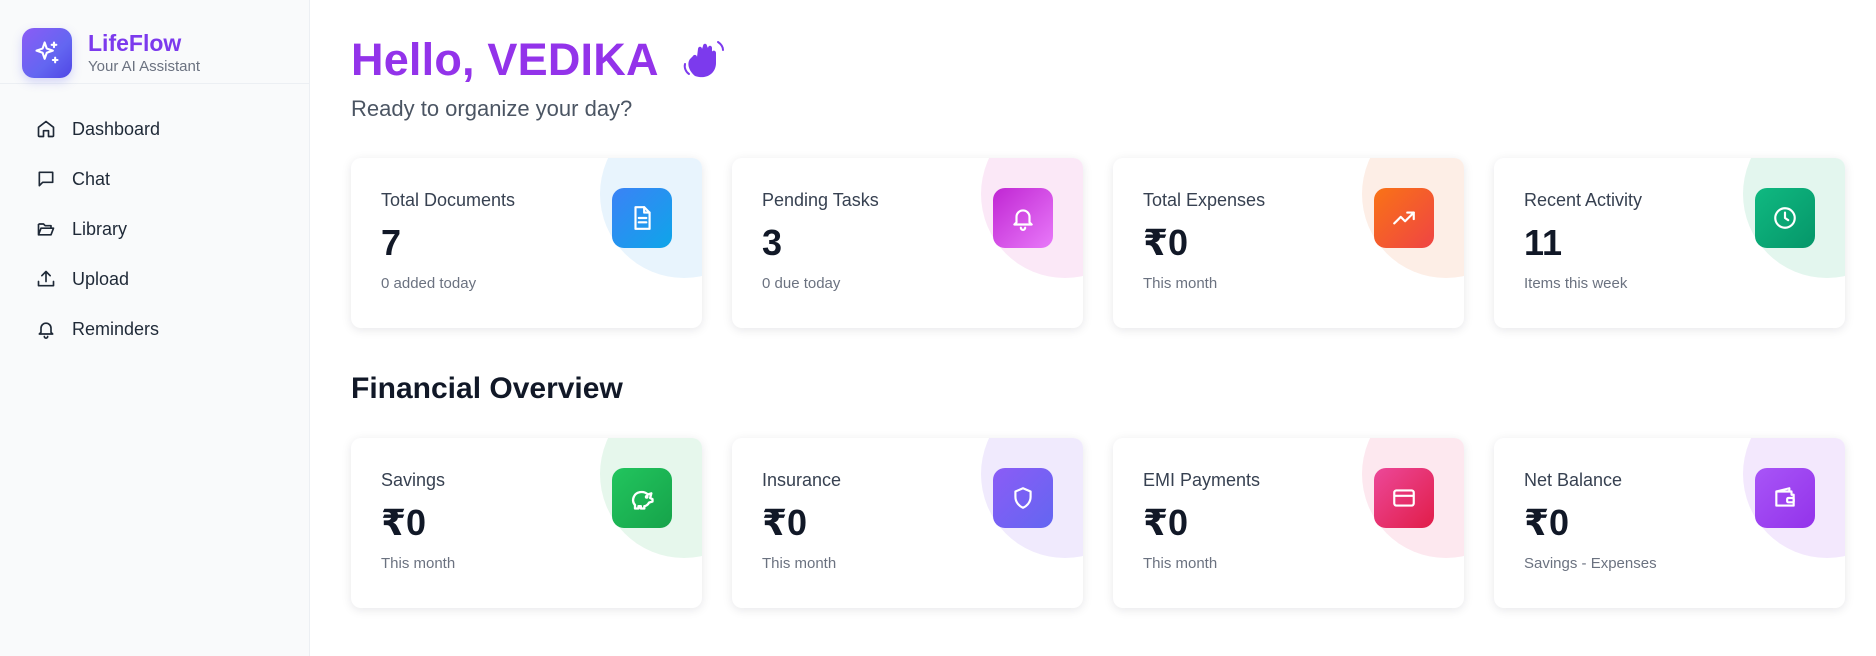 This screenshot has width=1876, height=656. Describe the element at coordinates (1669, 523) in the screenshot. I see `finance-card-net-balance: Net Balance ₹0 Savings - Expenses` at that location.